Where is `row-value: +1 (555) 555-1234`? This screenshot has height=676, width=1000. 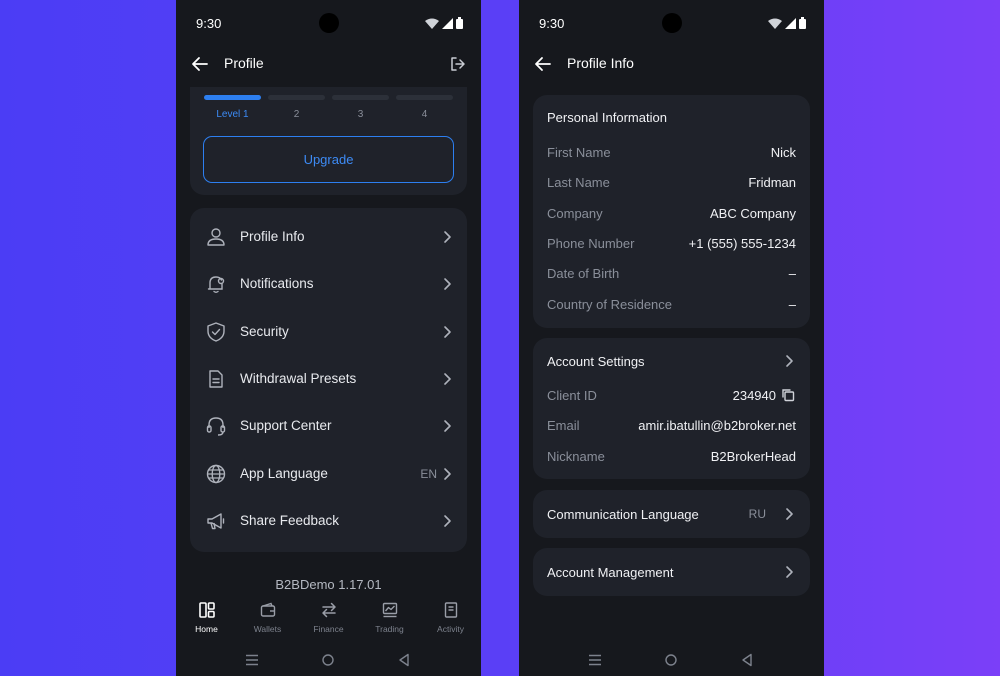 row-value: +1 (555) 555-1234 is located at coordinates (742, 243).